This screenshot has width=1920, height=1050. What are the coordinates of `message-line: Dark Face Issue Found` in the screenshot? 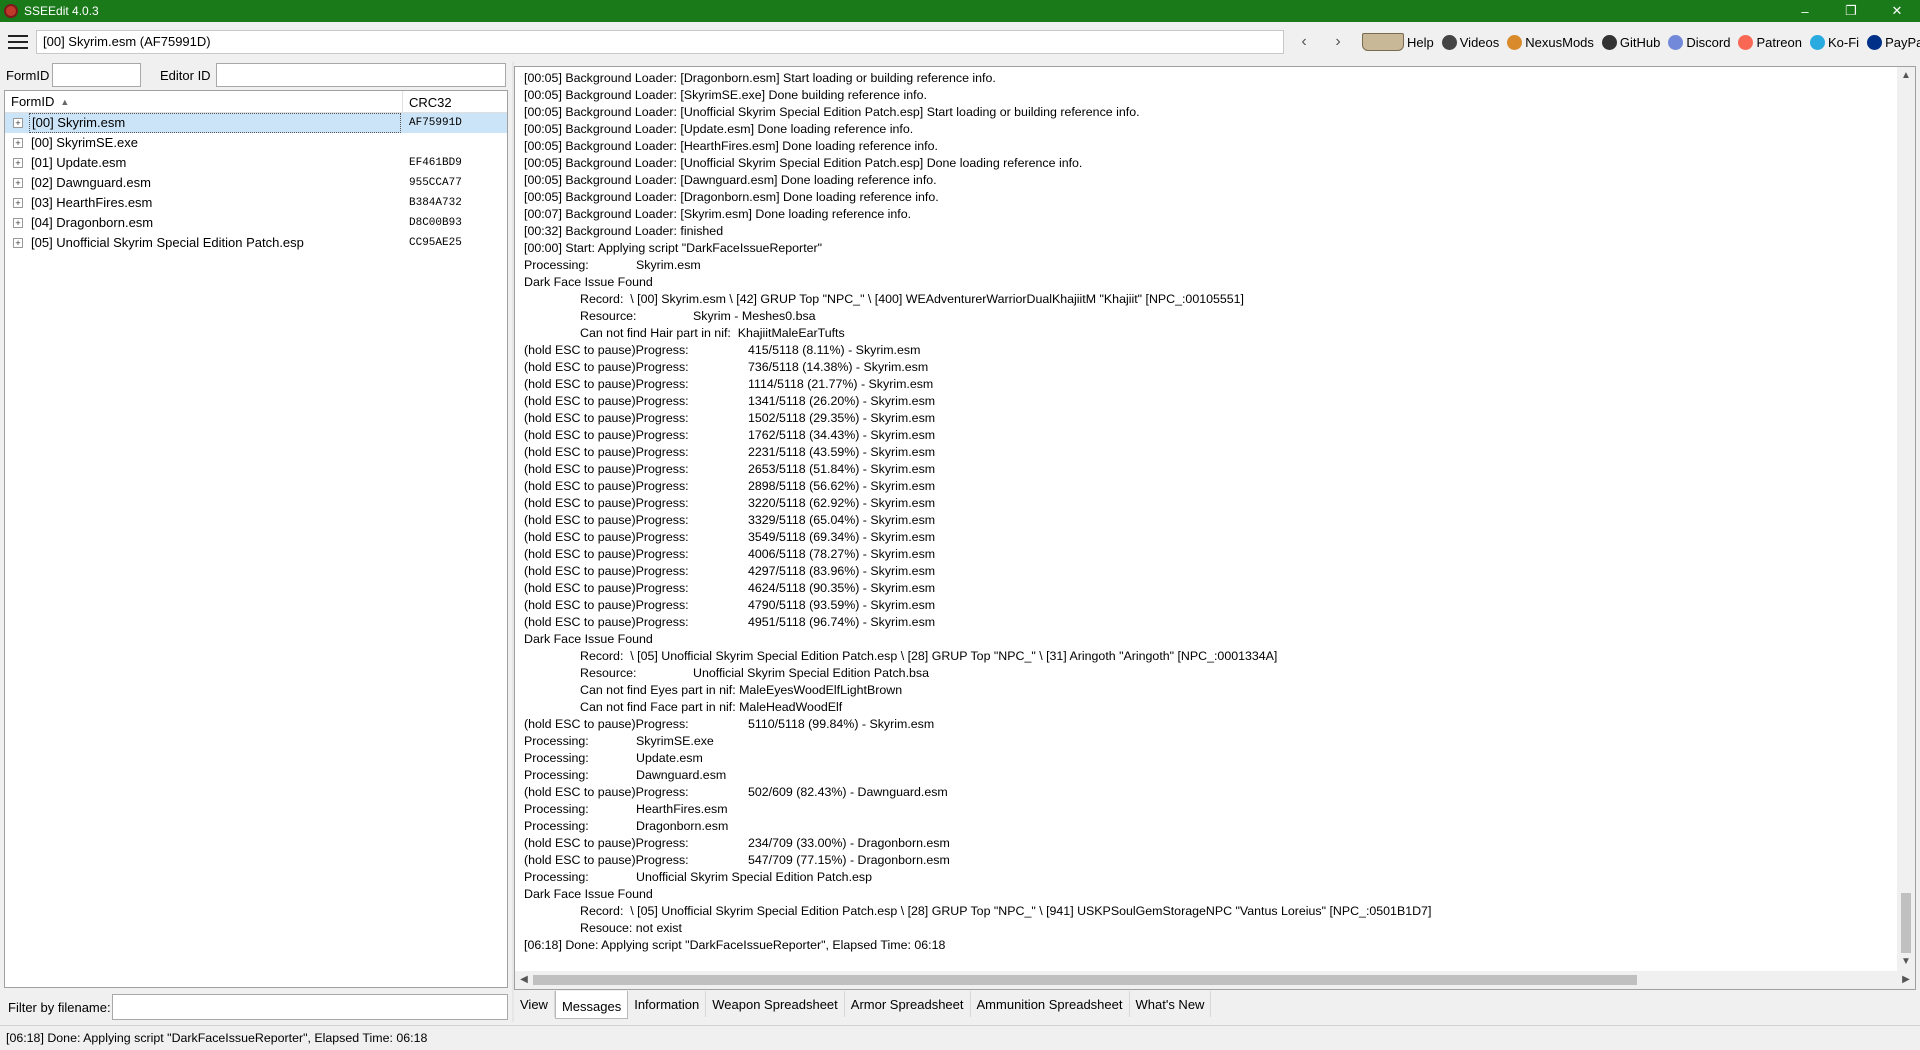 It's located at (1204, 282).